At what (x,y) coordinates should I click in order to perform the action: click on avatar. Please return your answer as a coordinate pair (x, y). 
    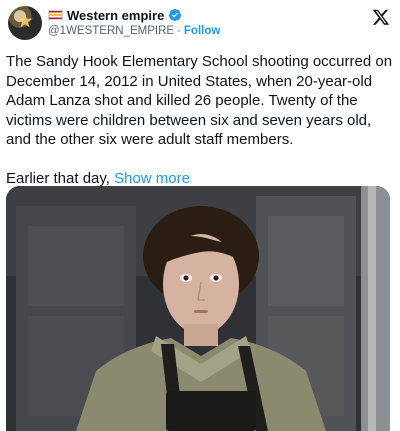
    Looking at the image, I should click on (25, 23).